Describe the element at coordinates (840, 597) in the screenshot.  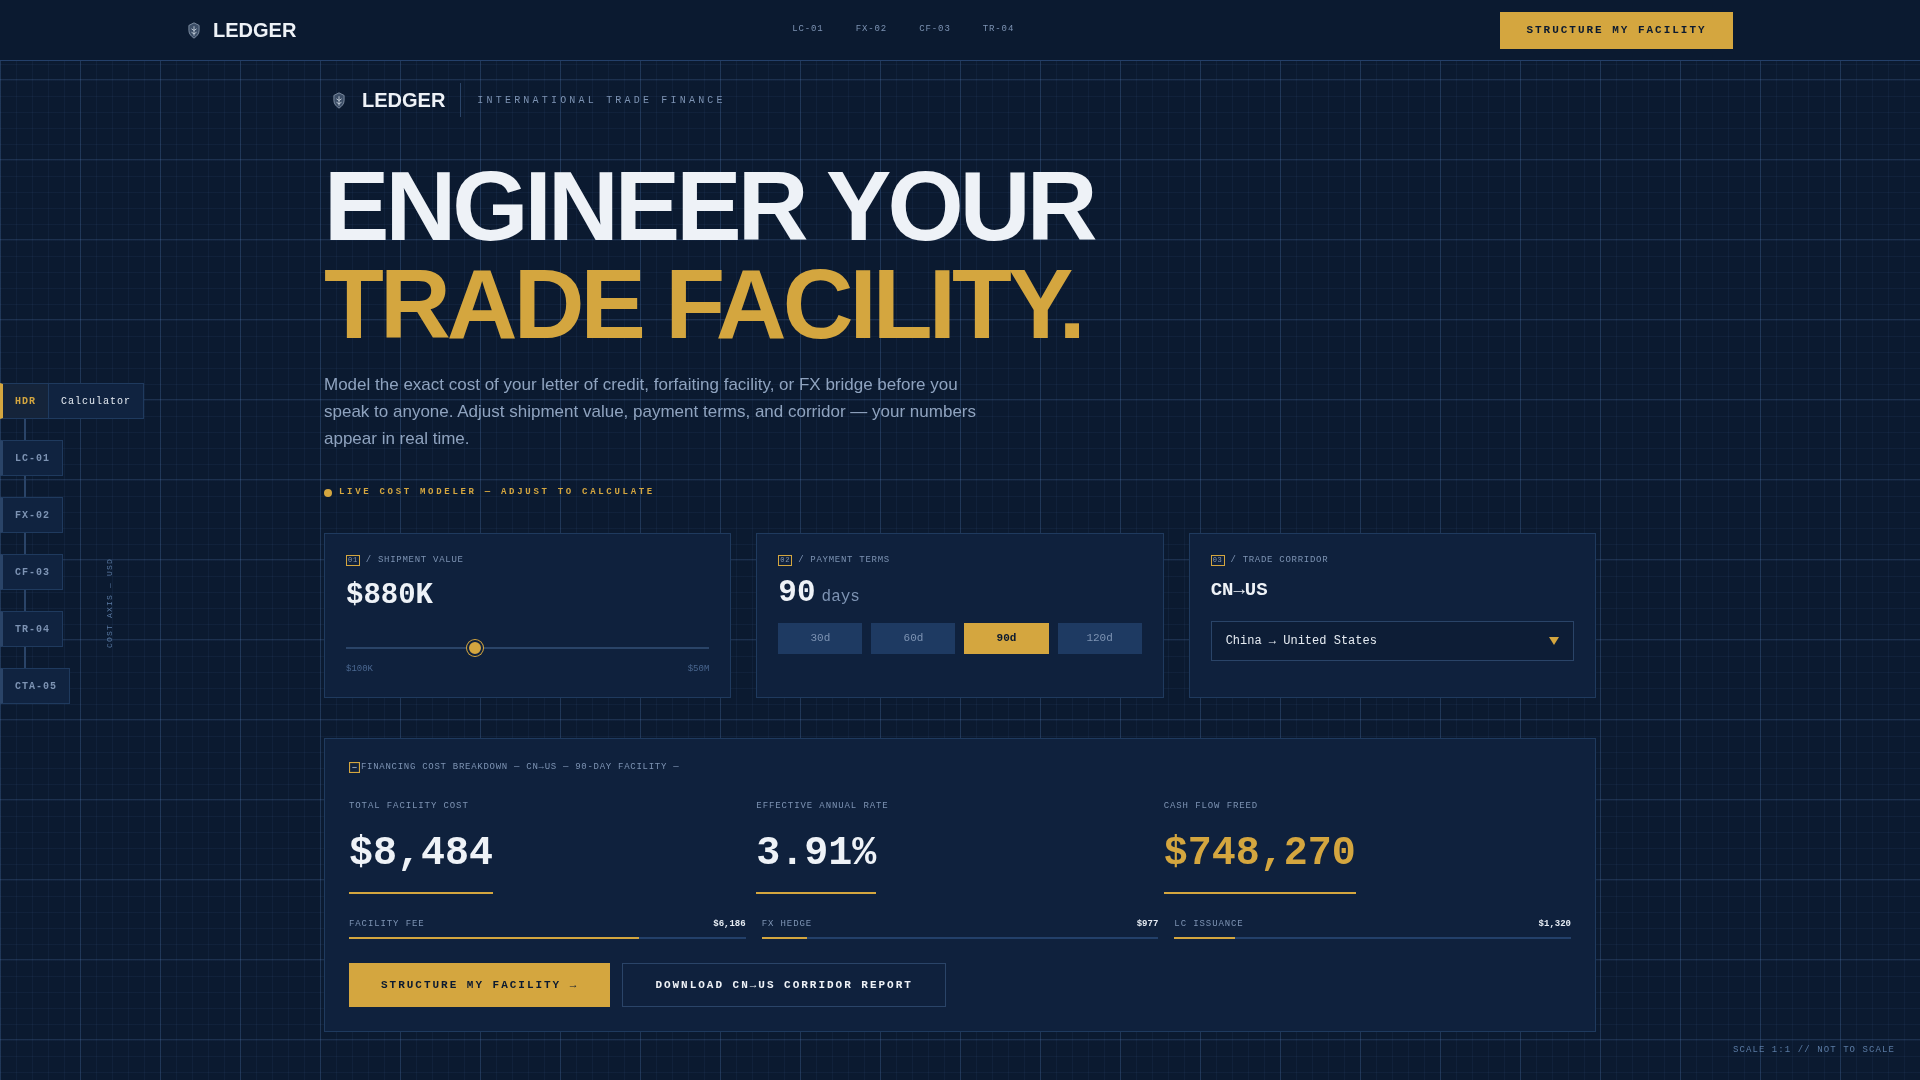
I see `value-unit: days` at that location.